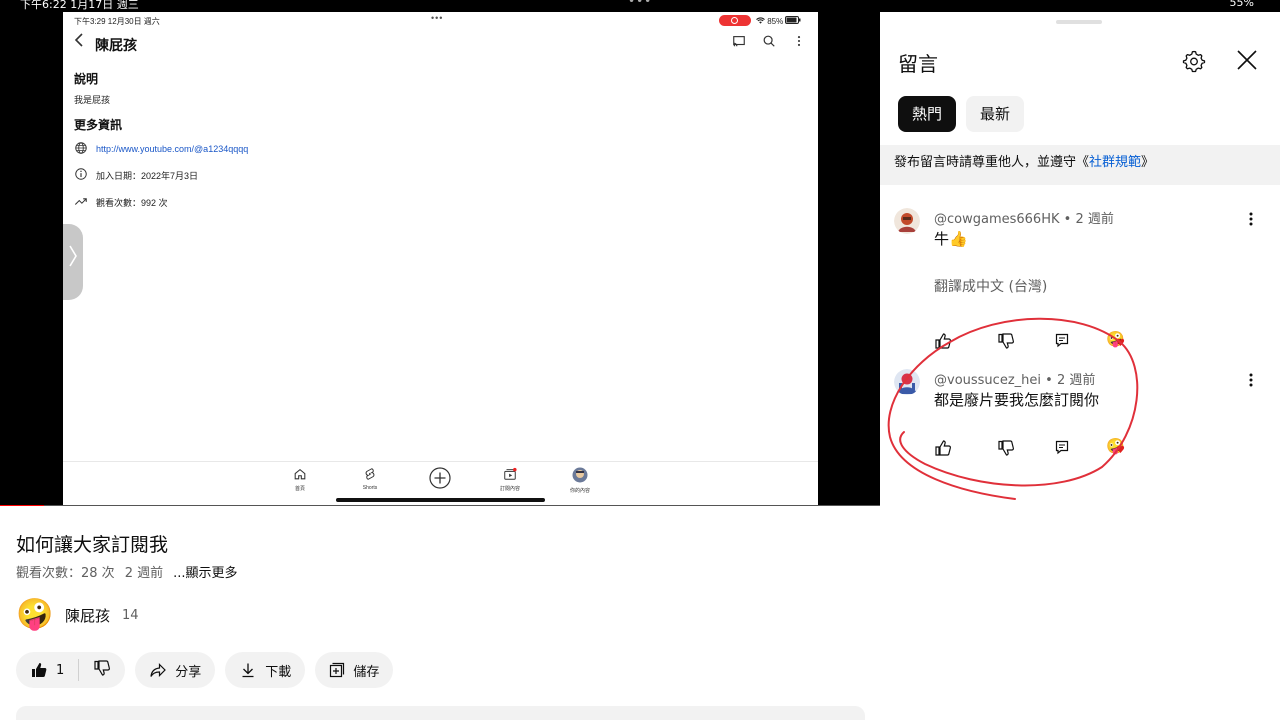 The height and width of the screenshot is (720, 1280). I want to click on video-title: 如何讓大家訂閱我, so click(92, 545).